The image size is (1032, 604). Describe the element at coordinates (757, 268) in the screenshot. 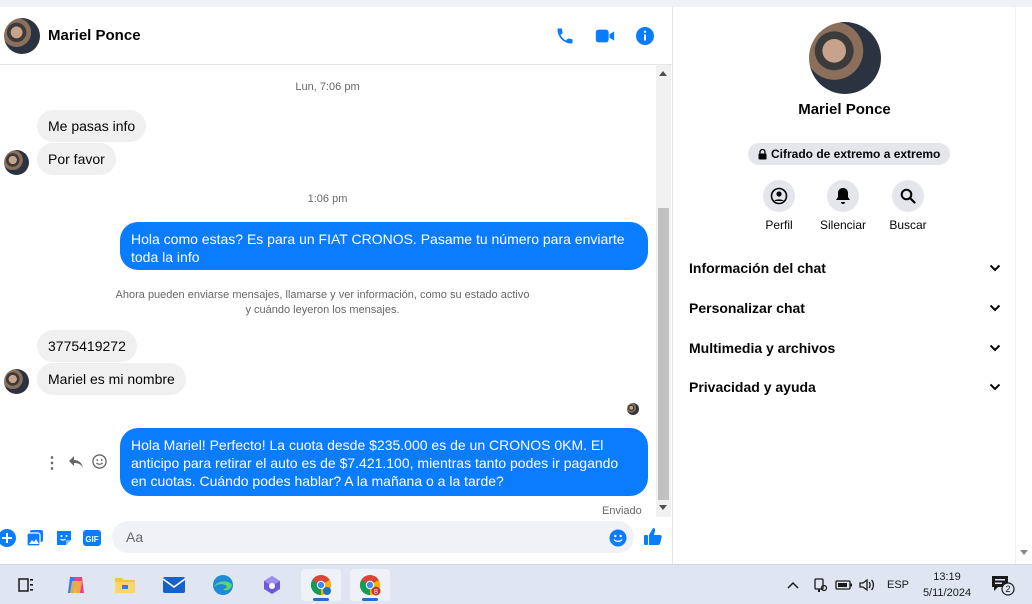

I see `section-label: Información del chat` at that location.